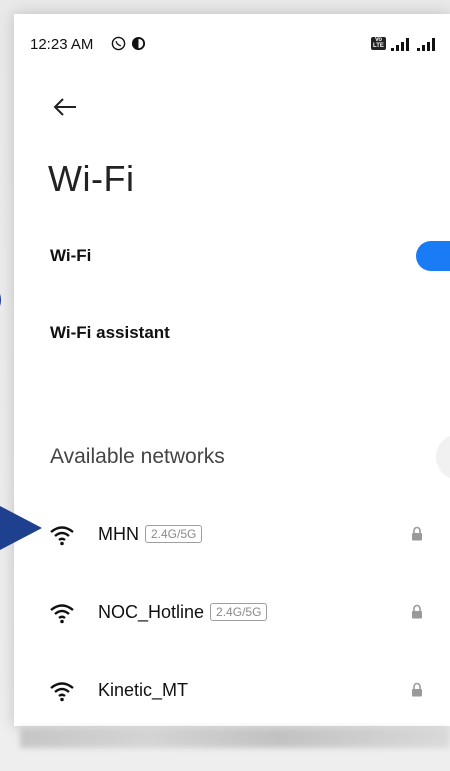 The image size is (450, 771). Describe the element at coordinates (433, 256) in the screenshot. I see `wifi-toggle-switch` at that location.